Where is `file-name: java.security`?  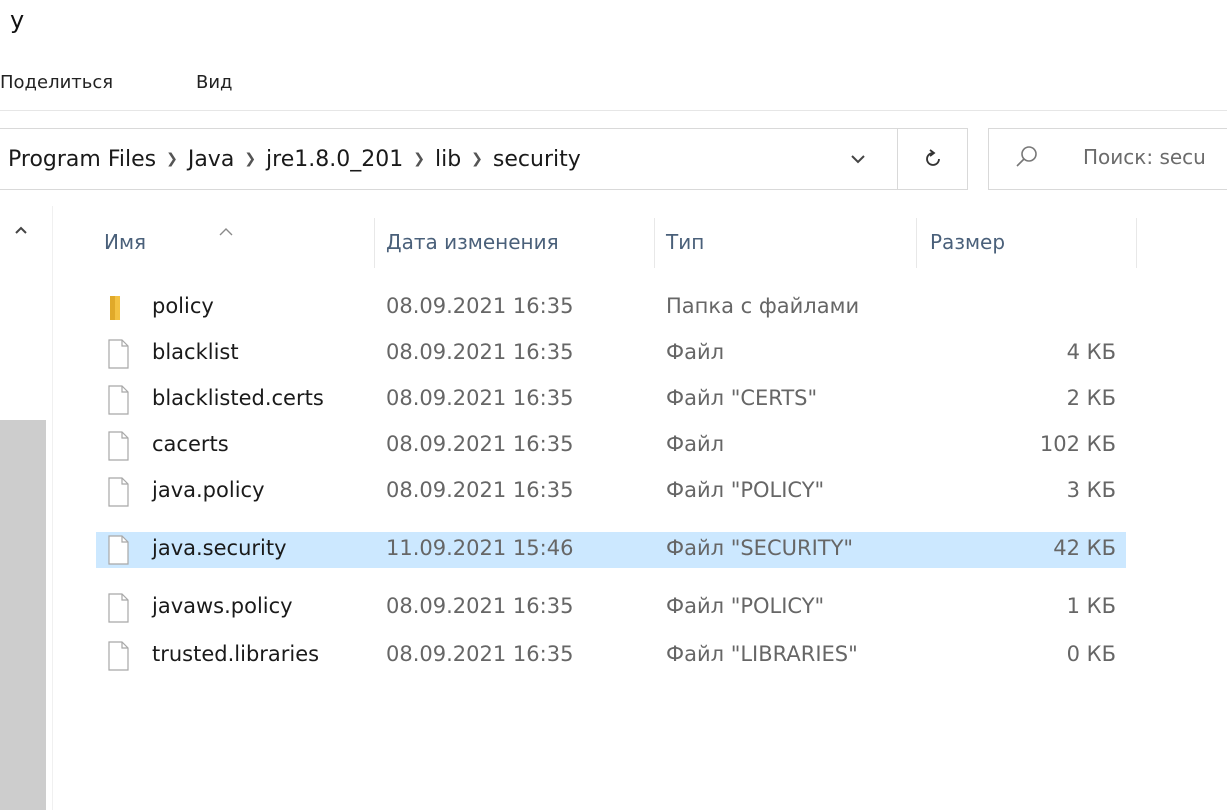 file-name: java.security is located at coordinates (219, 548).